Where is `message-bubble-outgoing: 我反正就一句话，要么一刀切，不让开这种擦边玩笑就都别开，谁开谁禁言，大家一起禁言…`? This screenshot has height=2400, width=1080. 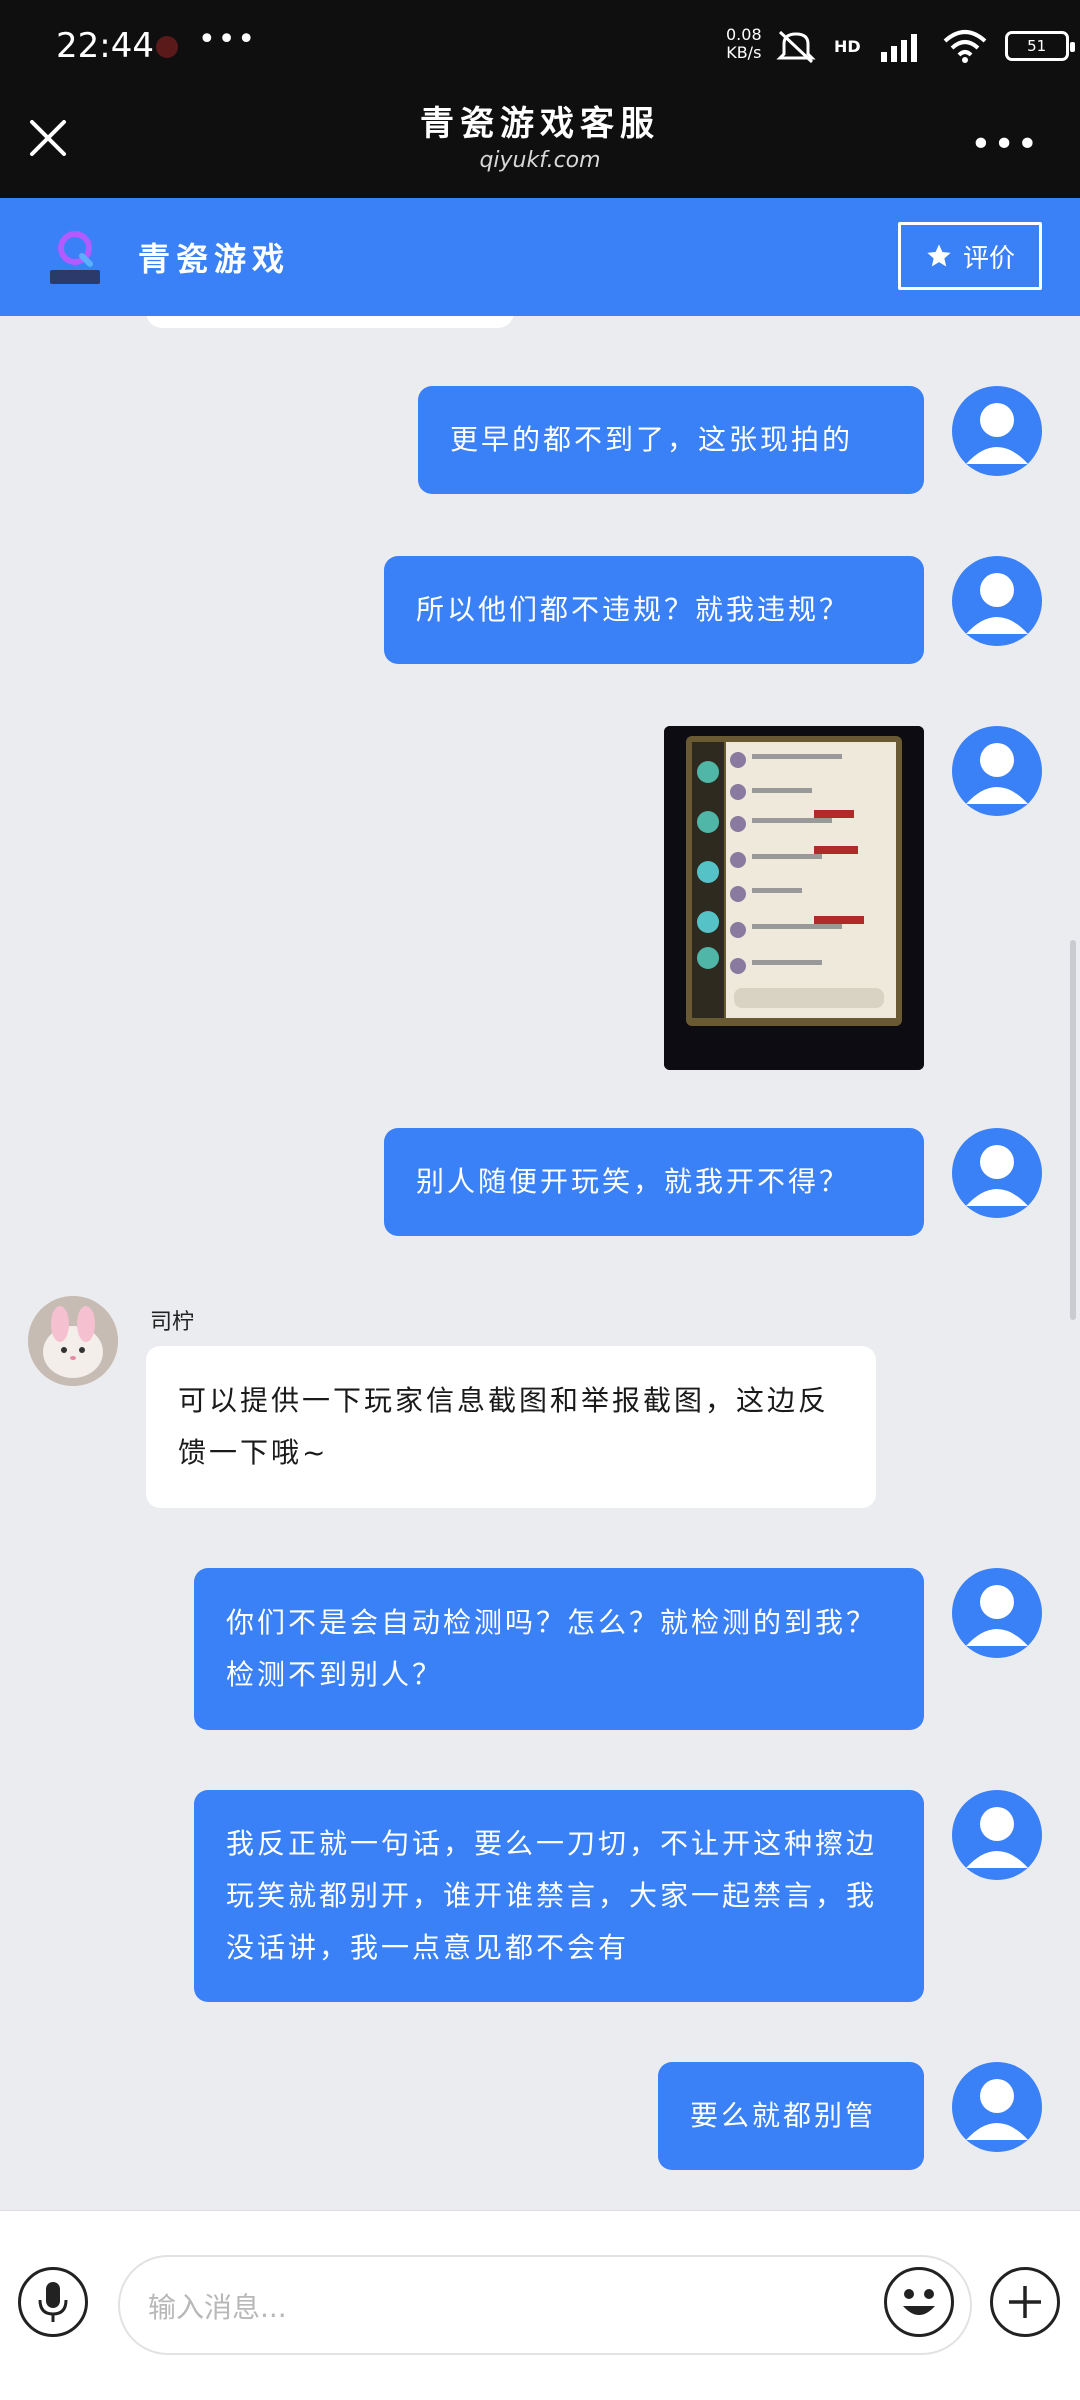
message-bubble-outgoing: 我反正就一句话，要么一刀切，不让开这种擦边玩笑就都别开，谁开谁禁言，大家一起禁言… is located at coordinates (559, 1896).